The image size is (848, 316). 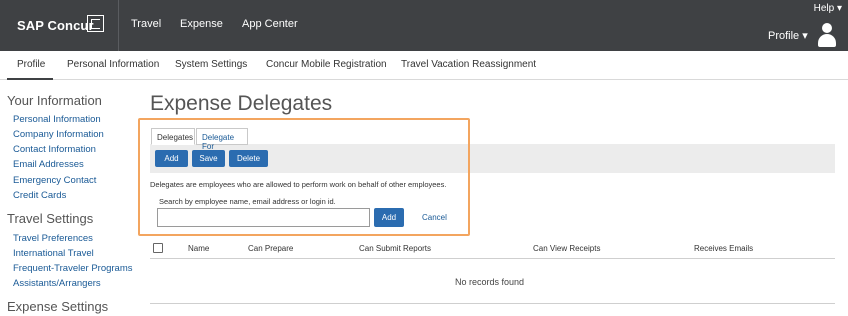 I want to click on sidebar-link-frequent-traveler-programs: Frequent-Traveler Programs, so click(x=73, y=268).